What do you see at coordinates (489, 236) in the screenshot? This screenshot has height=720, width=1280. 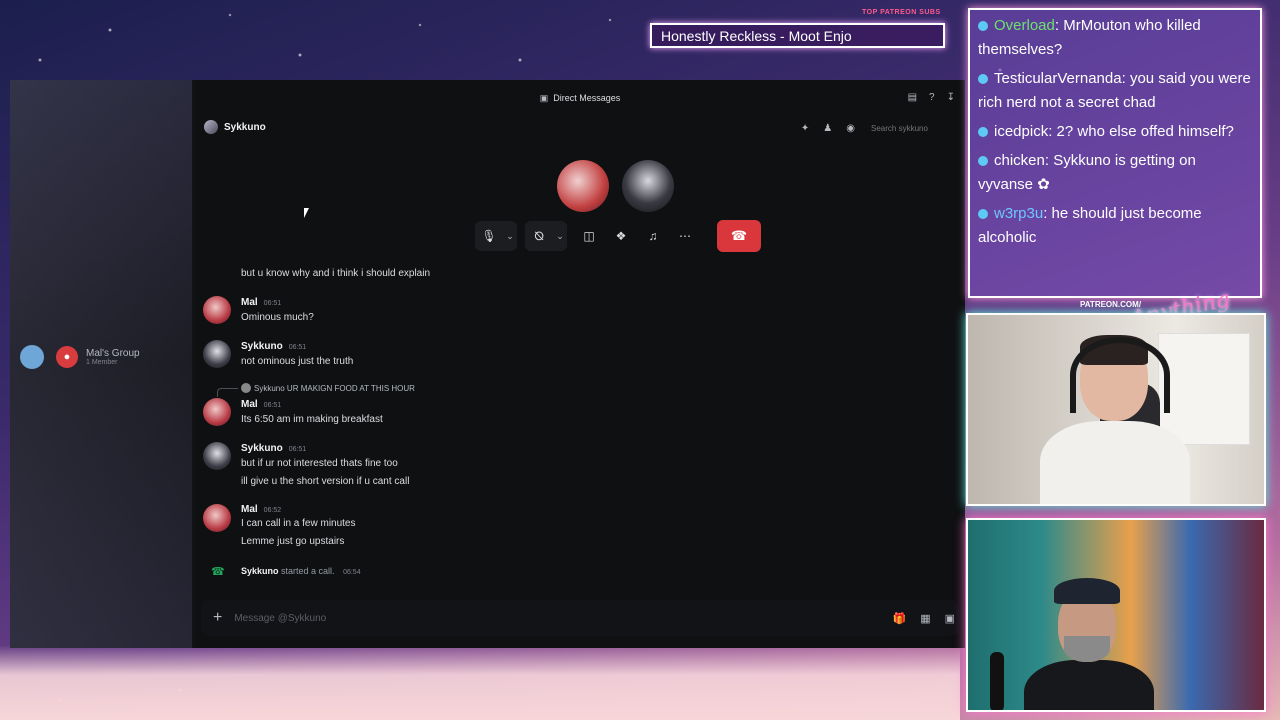 I see `mic-icon: 🎙` at bounding box center [489, 236].